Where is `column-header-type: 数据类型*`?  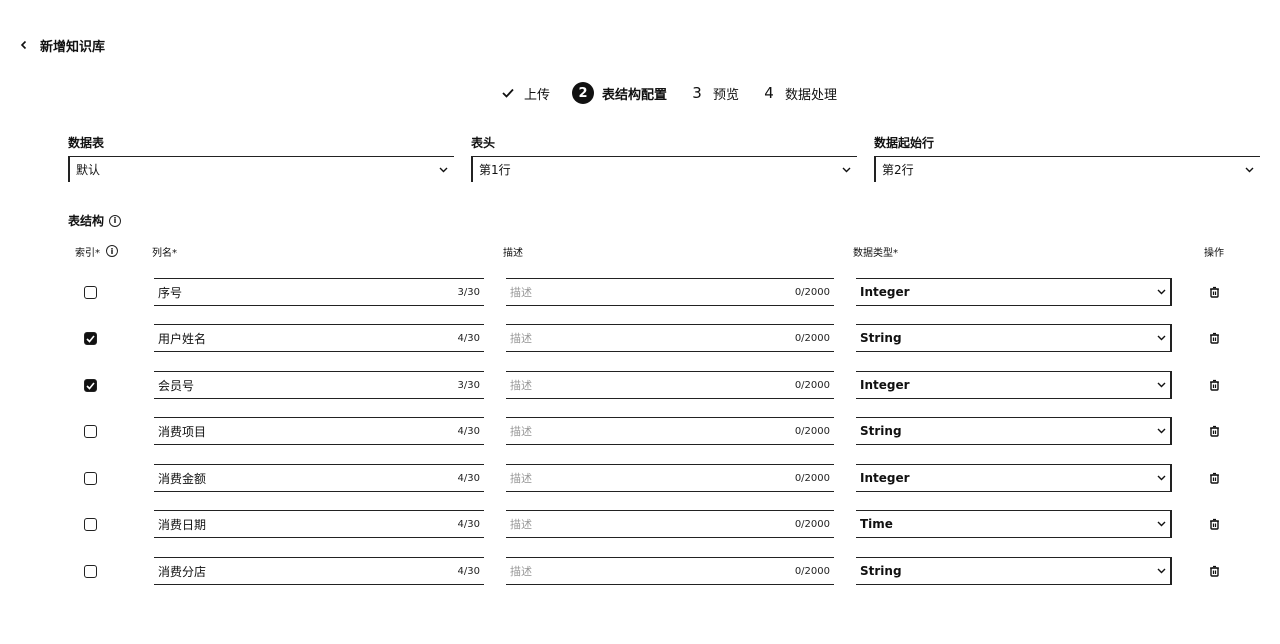 column-header-type: 数据类型* is located at coordinates (875, 253).